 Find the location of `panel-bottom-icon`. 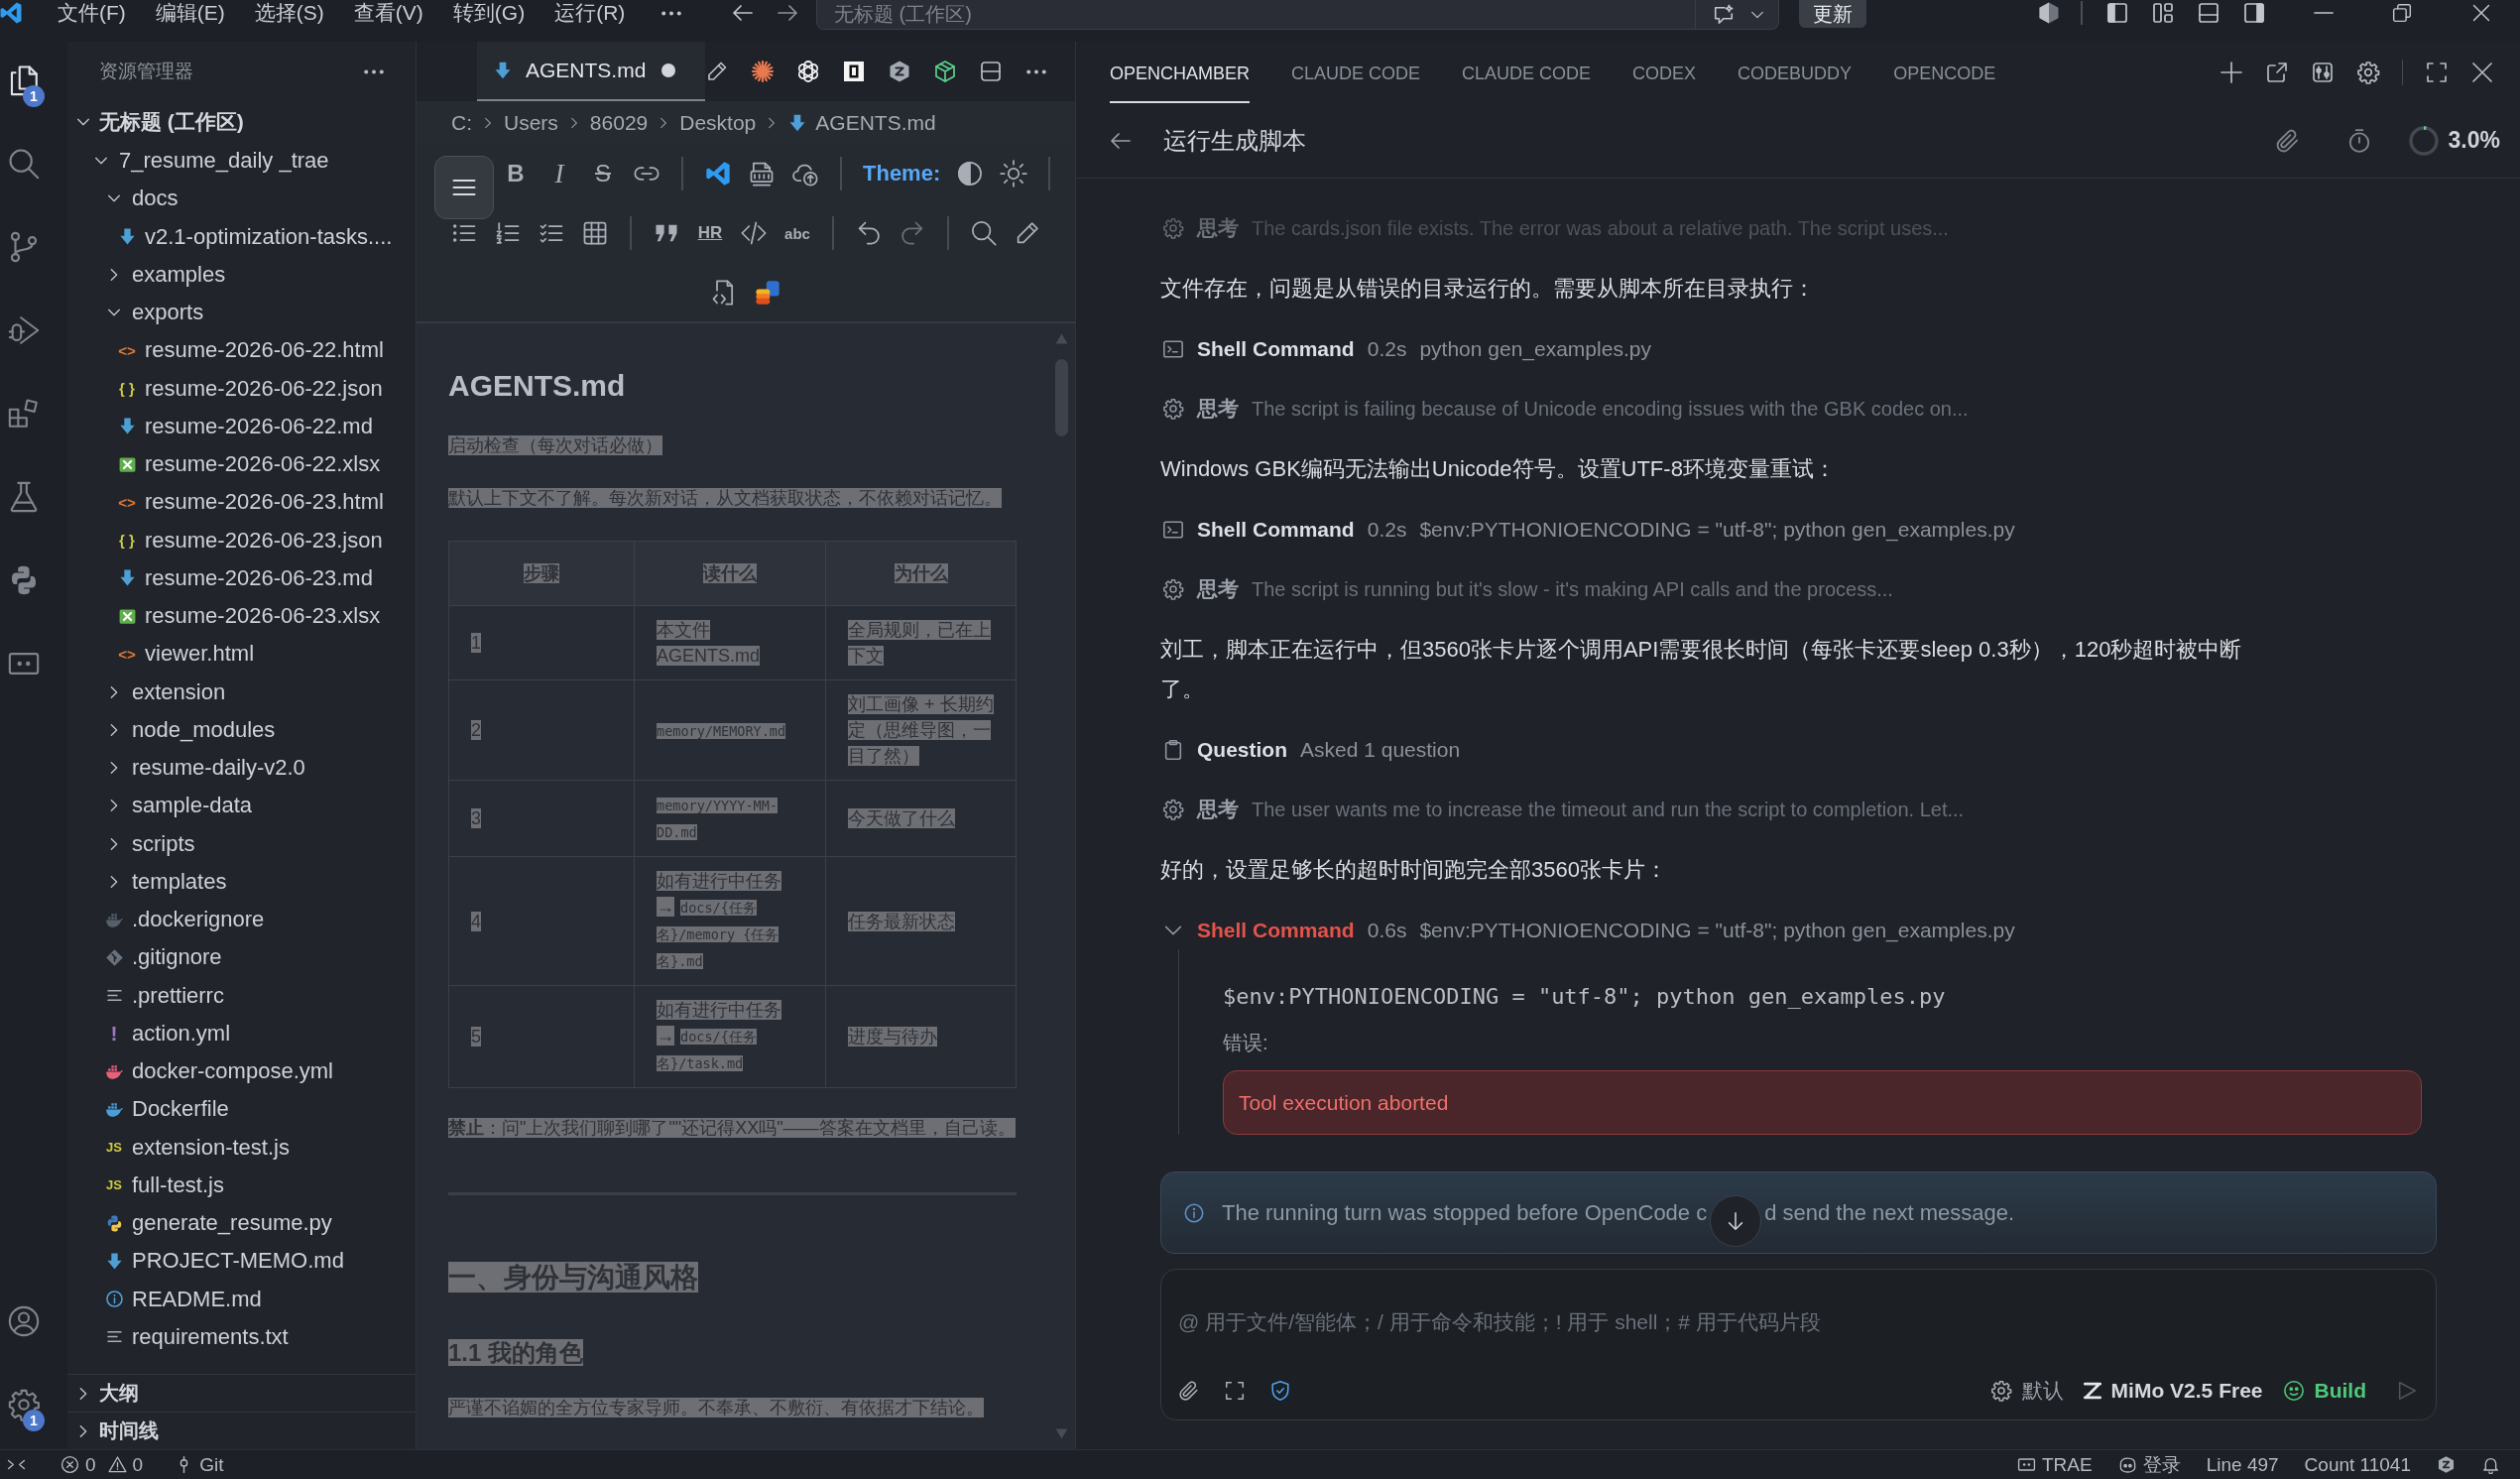

panel-bottom-icon is located at coordinates (2208, 13).